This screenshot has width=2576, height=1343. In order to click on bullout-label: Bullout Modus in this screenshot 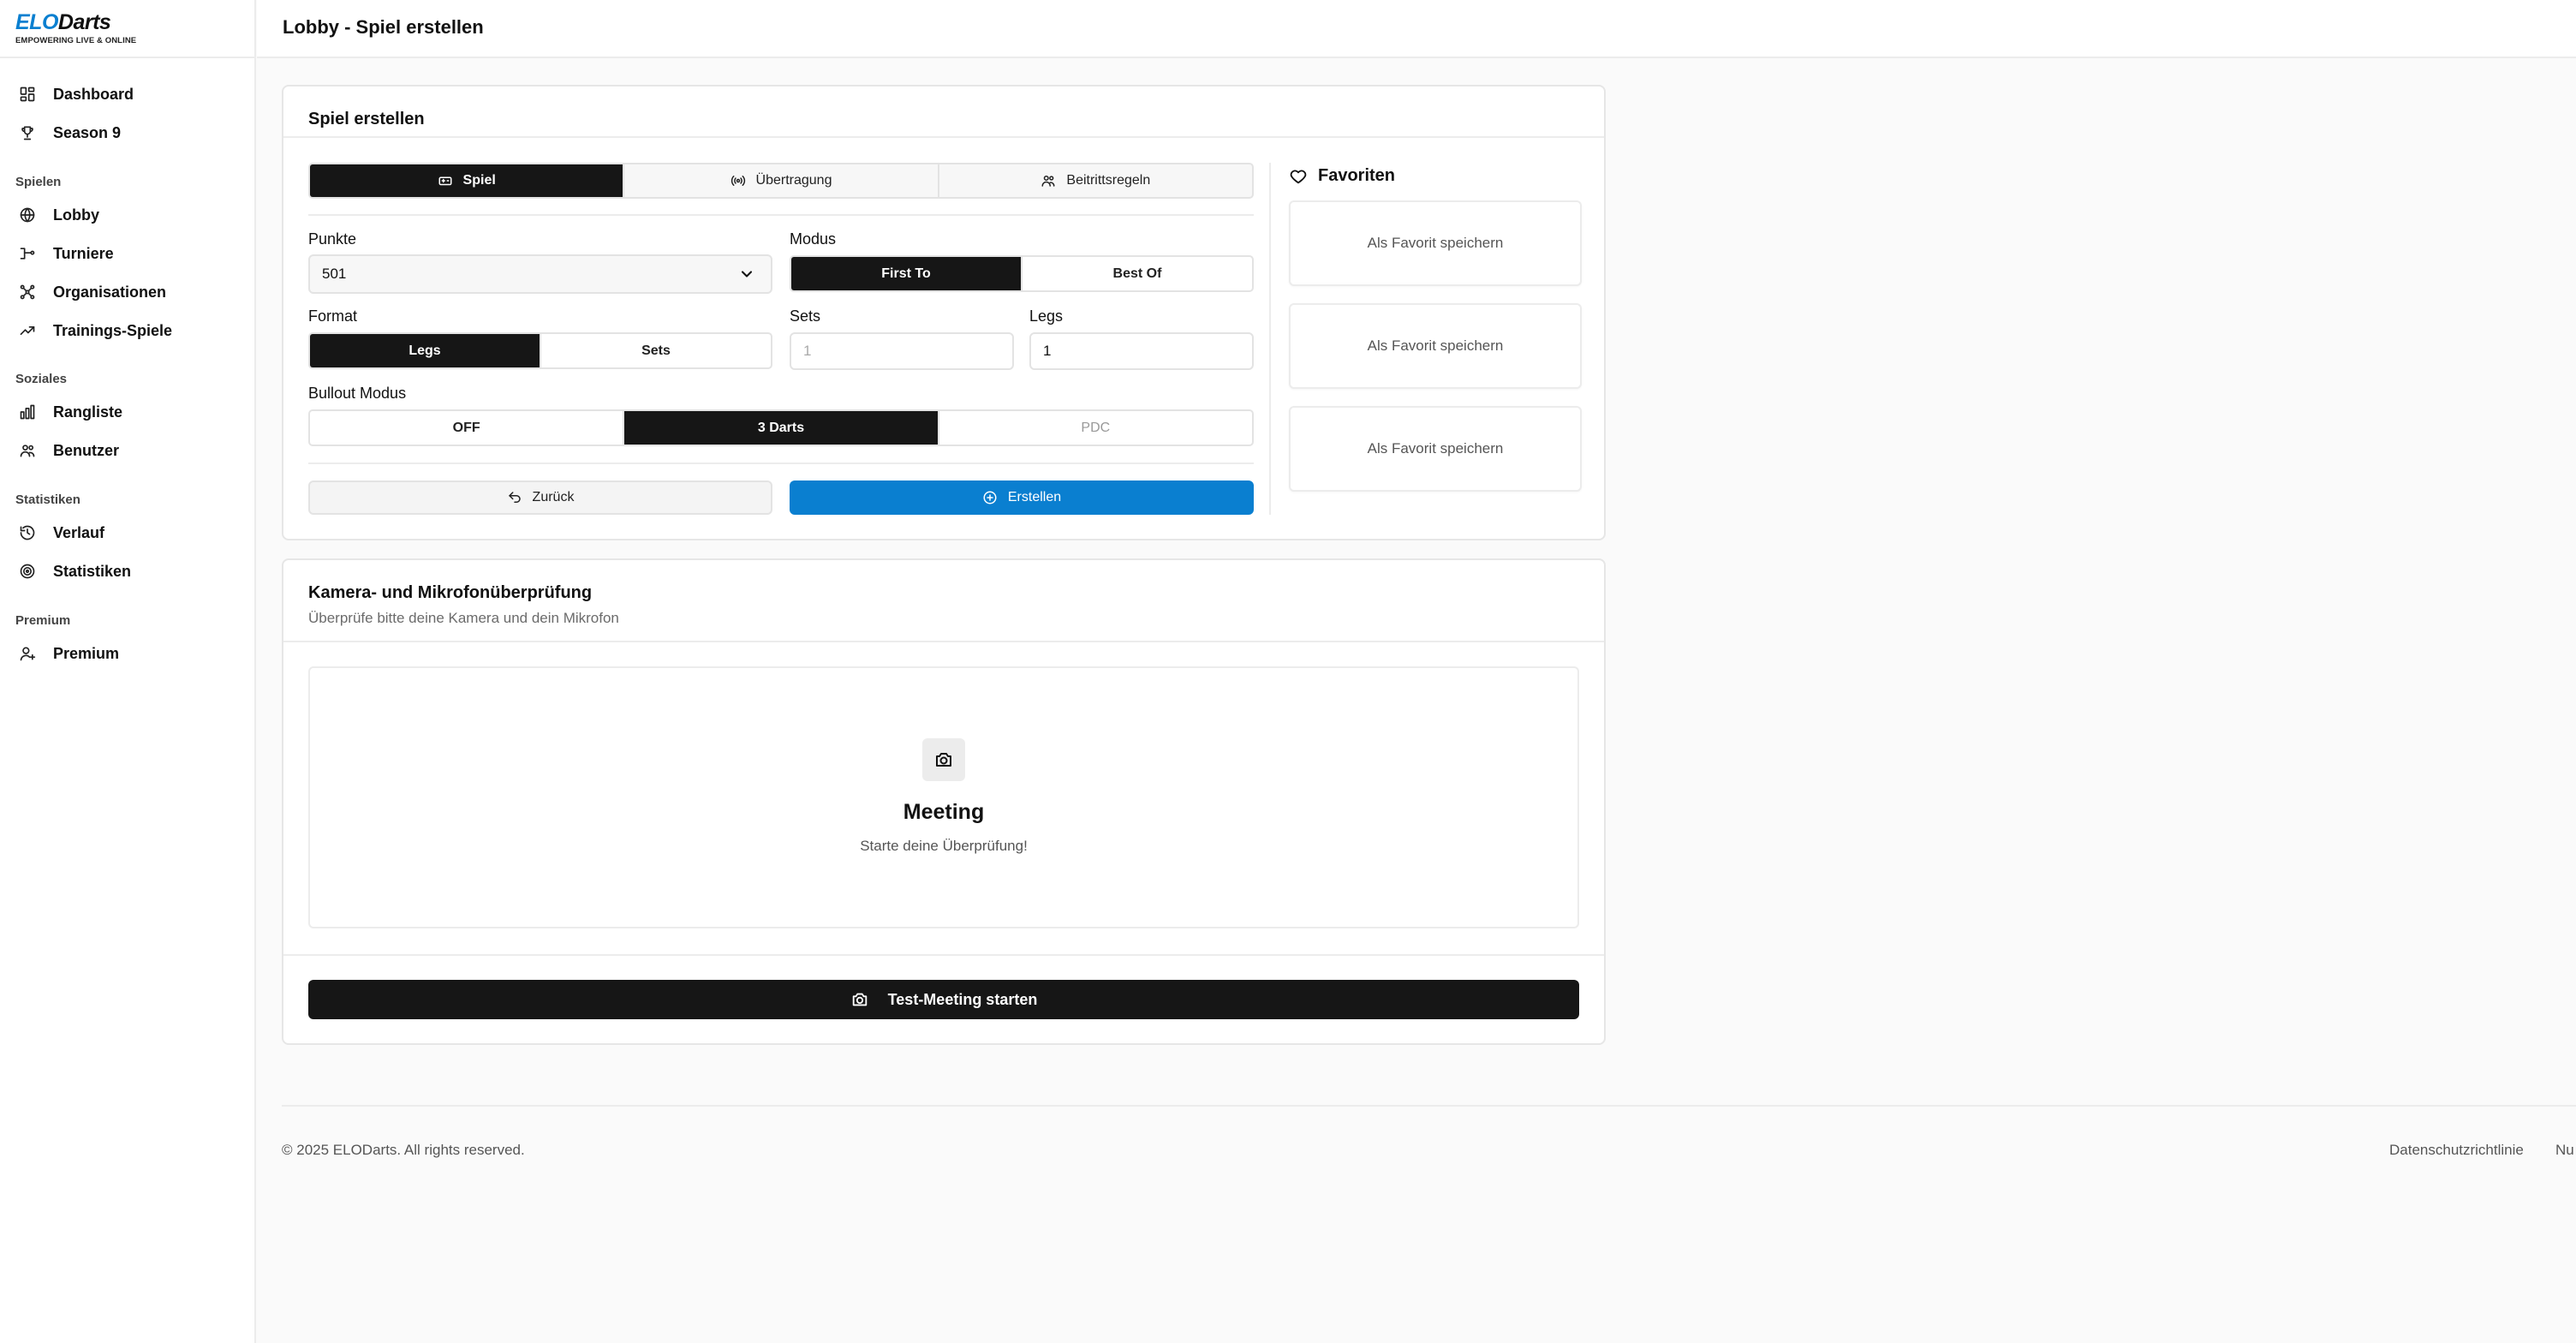, I will do `click(357, 393)`.